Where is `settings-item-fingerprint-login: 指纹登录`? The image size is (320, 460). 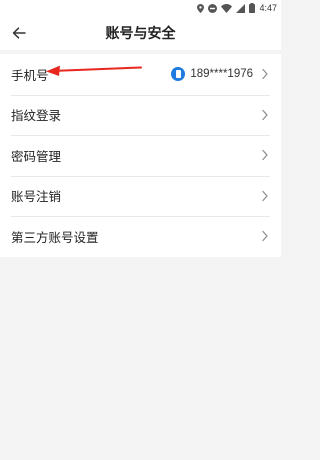
settings-item-fingerprint-login: 指纹登录 is located at coordinates (140, 115).